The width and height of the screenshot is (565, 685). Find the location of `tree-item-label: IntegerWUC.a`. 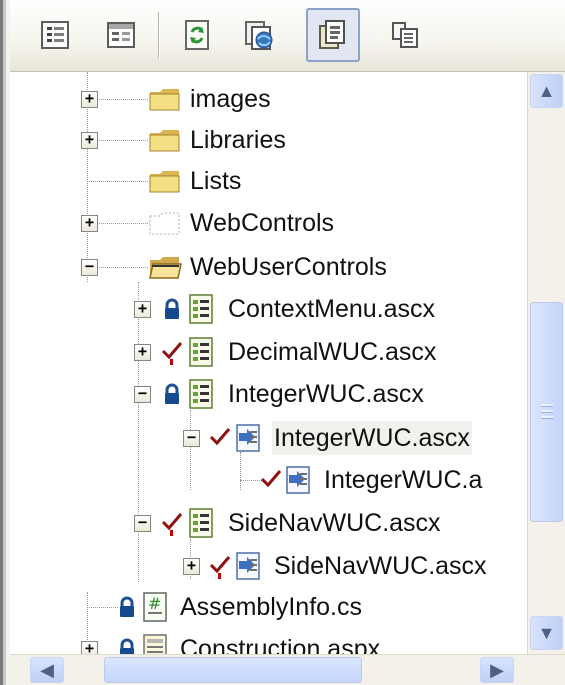

tree-item-label: IntegerWUC.a is located at coordinates (403, 480).